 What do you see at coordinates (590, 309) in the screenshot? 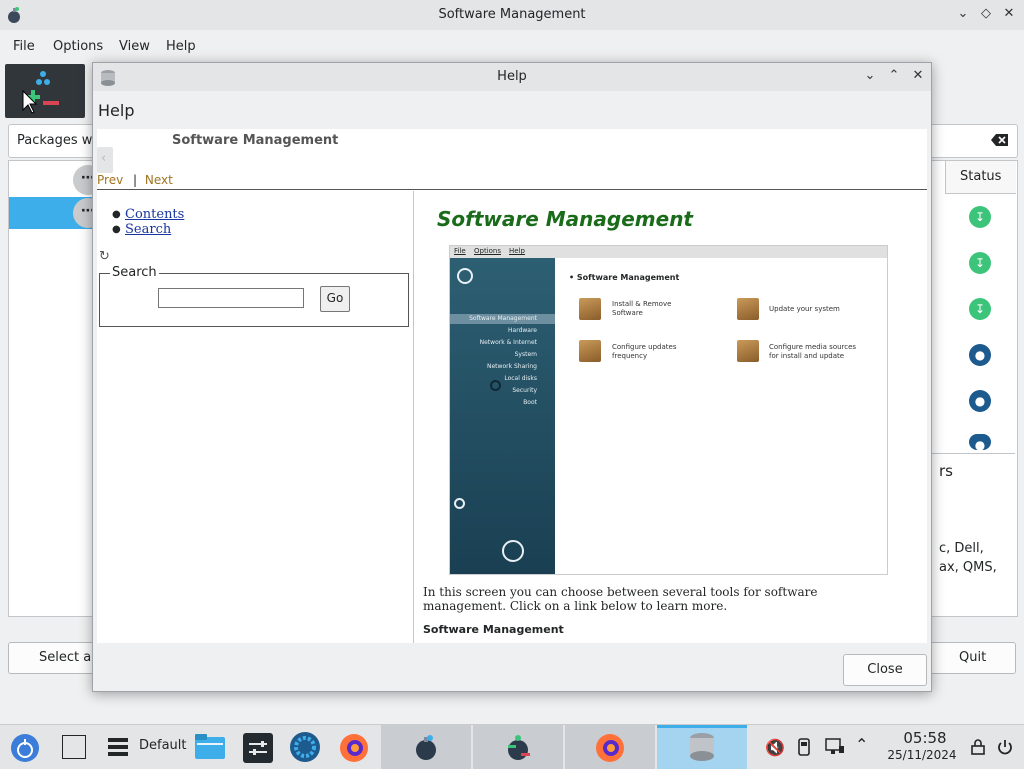
I see `install-remove-icon` at bounding box center [590, 309].